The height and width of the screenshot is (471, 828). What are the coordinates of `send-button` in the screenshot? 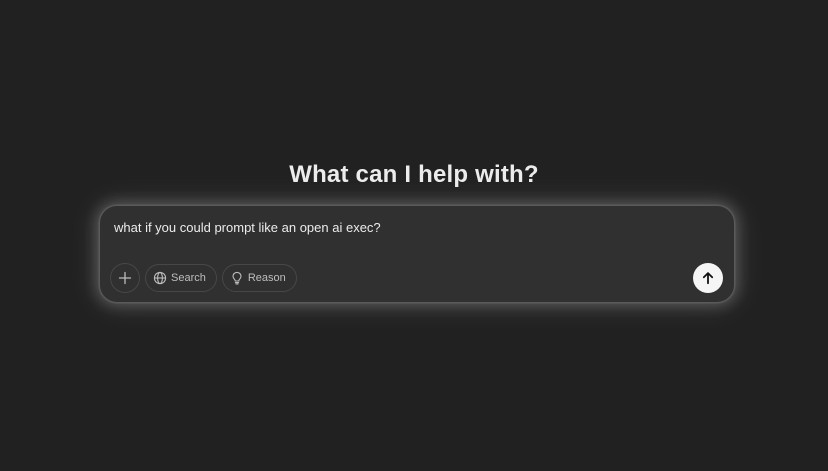 It's located at (708, 278).